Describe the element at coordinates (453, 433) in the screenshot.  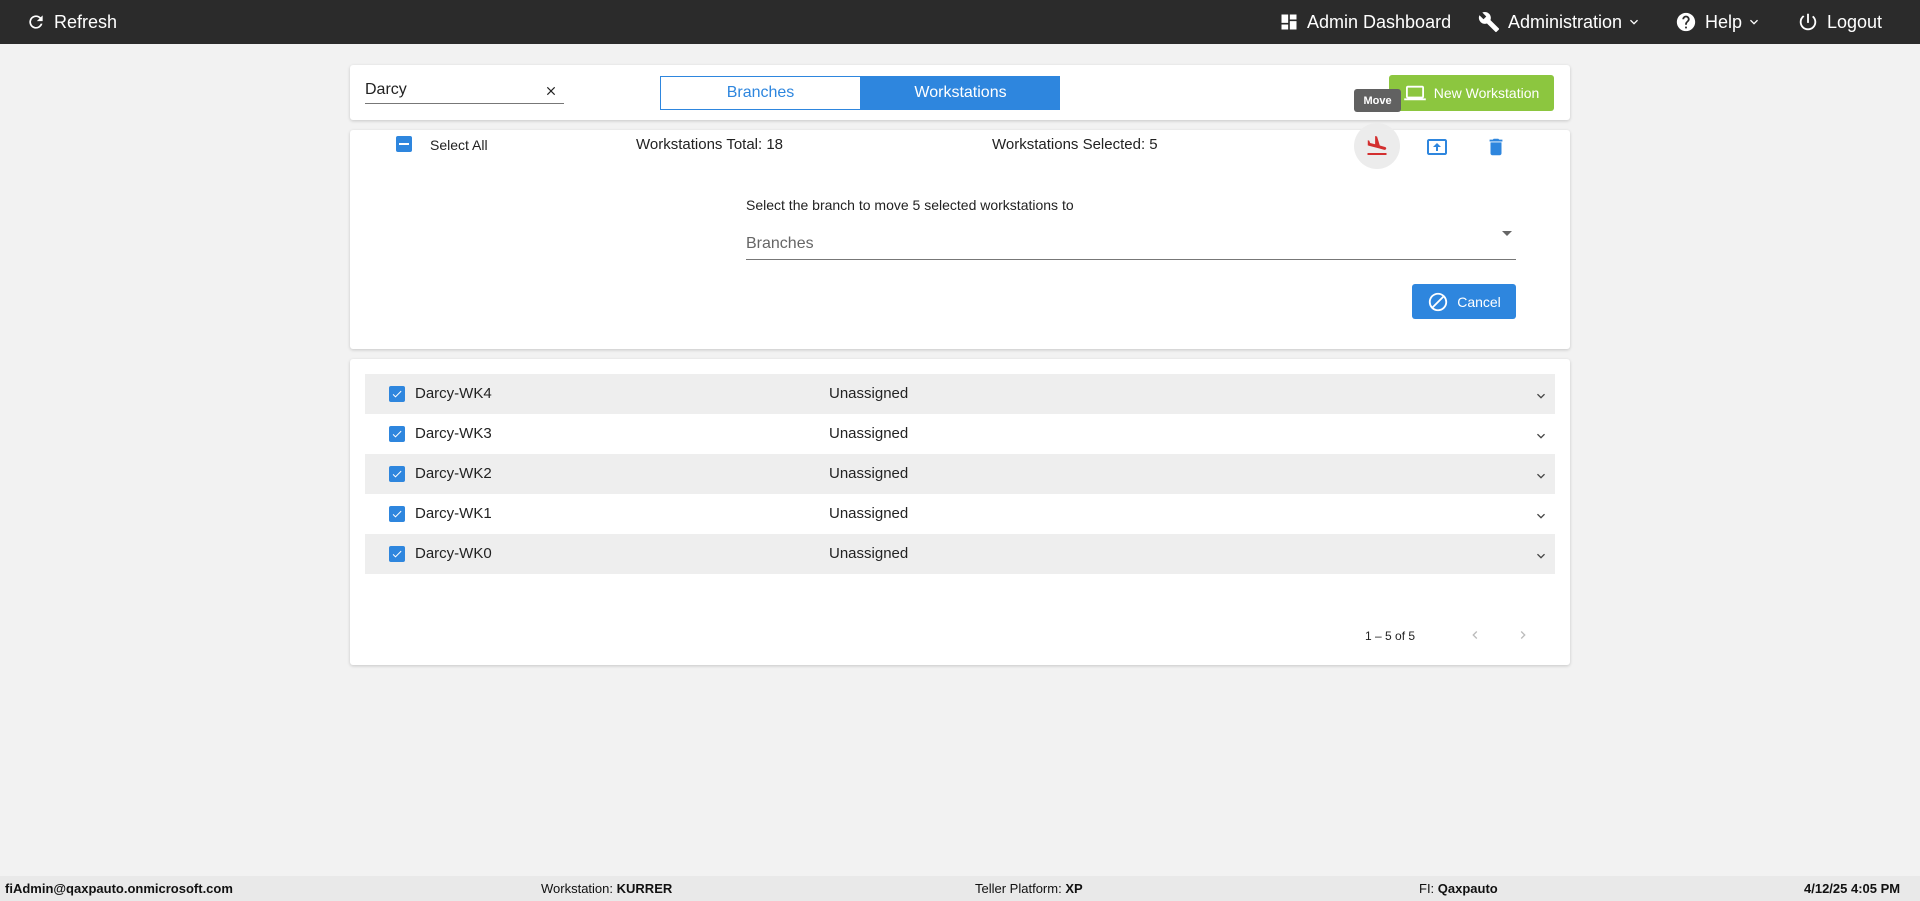
I see `workstation-name: Darcy-WK3` at that location.